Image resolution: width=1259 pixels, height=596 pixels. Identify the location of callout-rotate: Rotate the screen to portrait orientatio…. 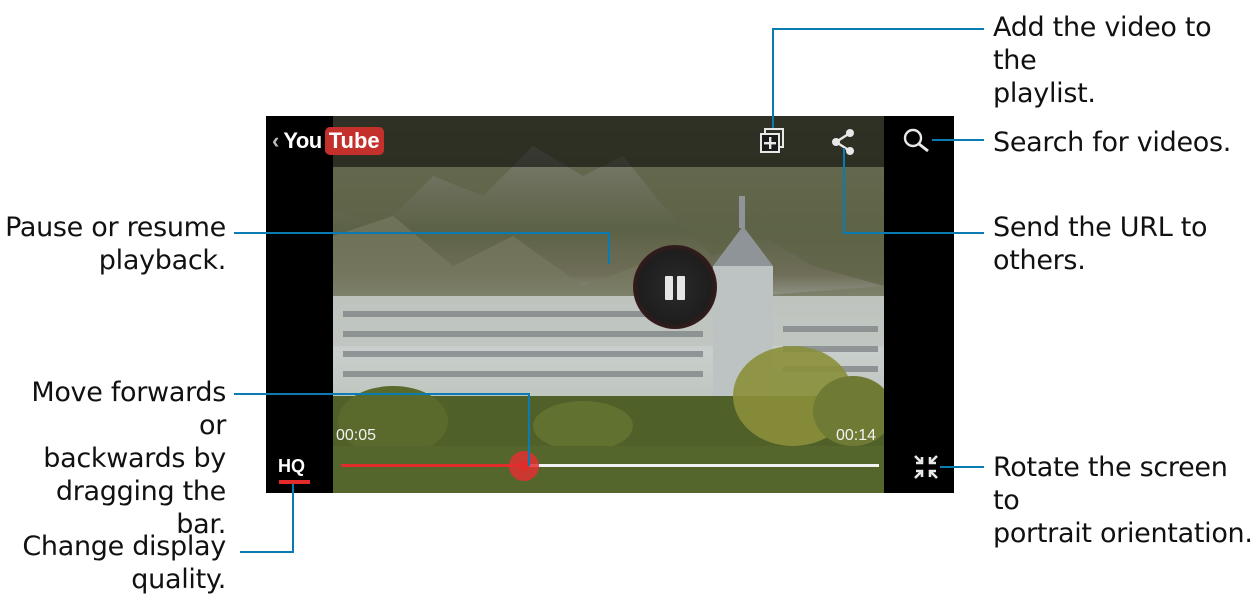
(1126, 500).